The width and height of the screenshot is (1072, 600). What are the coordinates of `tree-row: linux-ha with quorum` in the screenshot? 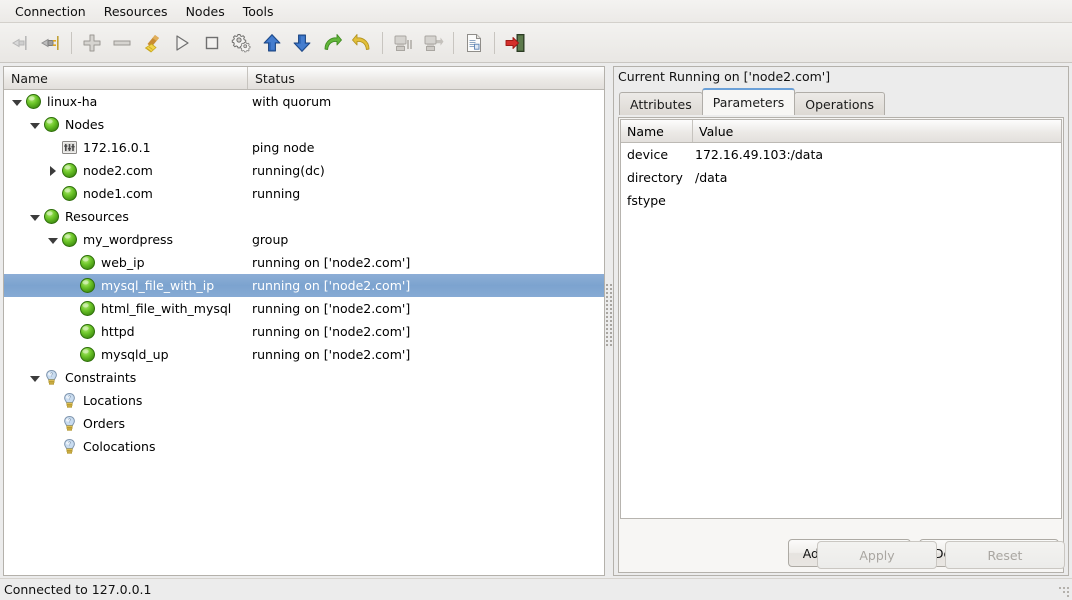 It's located at (304, 101).